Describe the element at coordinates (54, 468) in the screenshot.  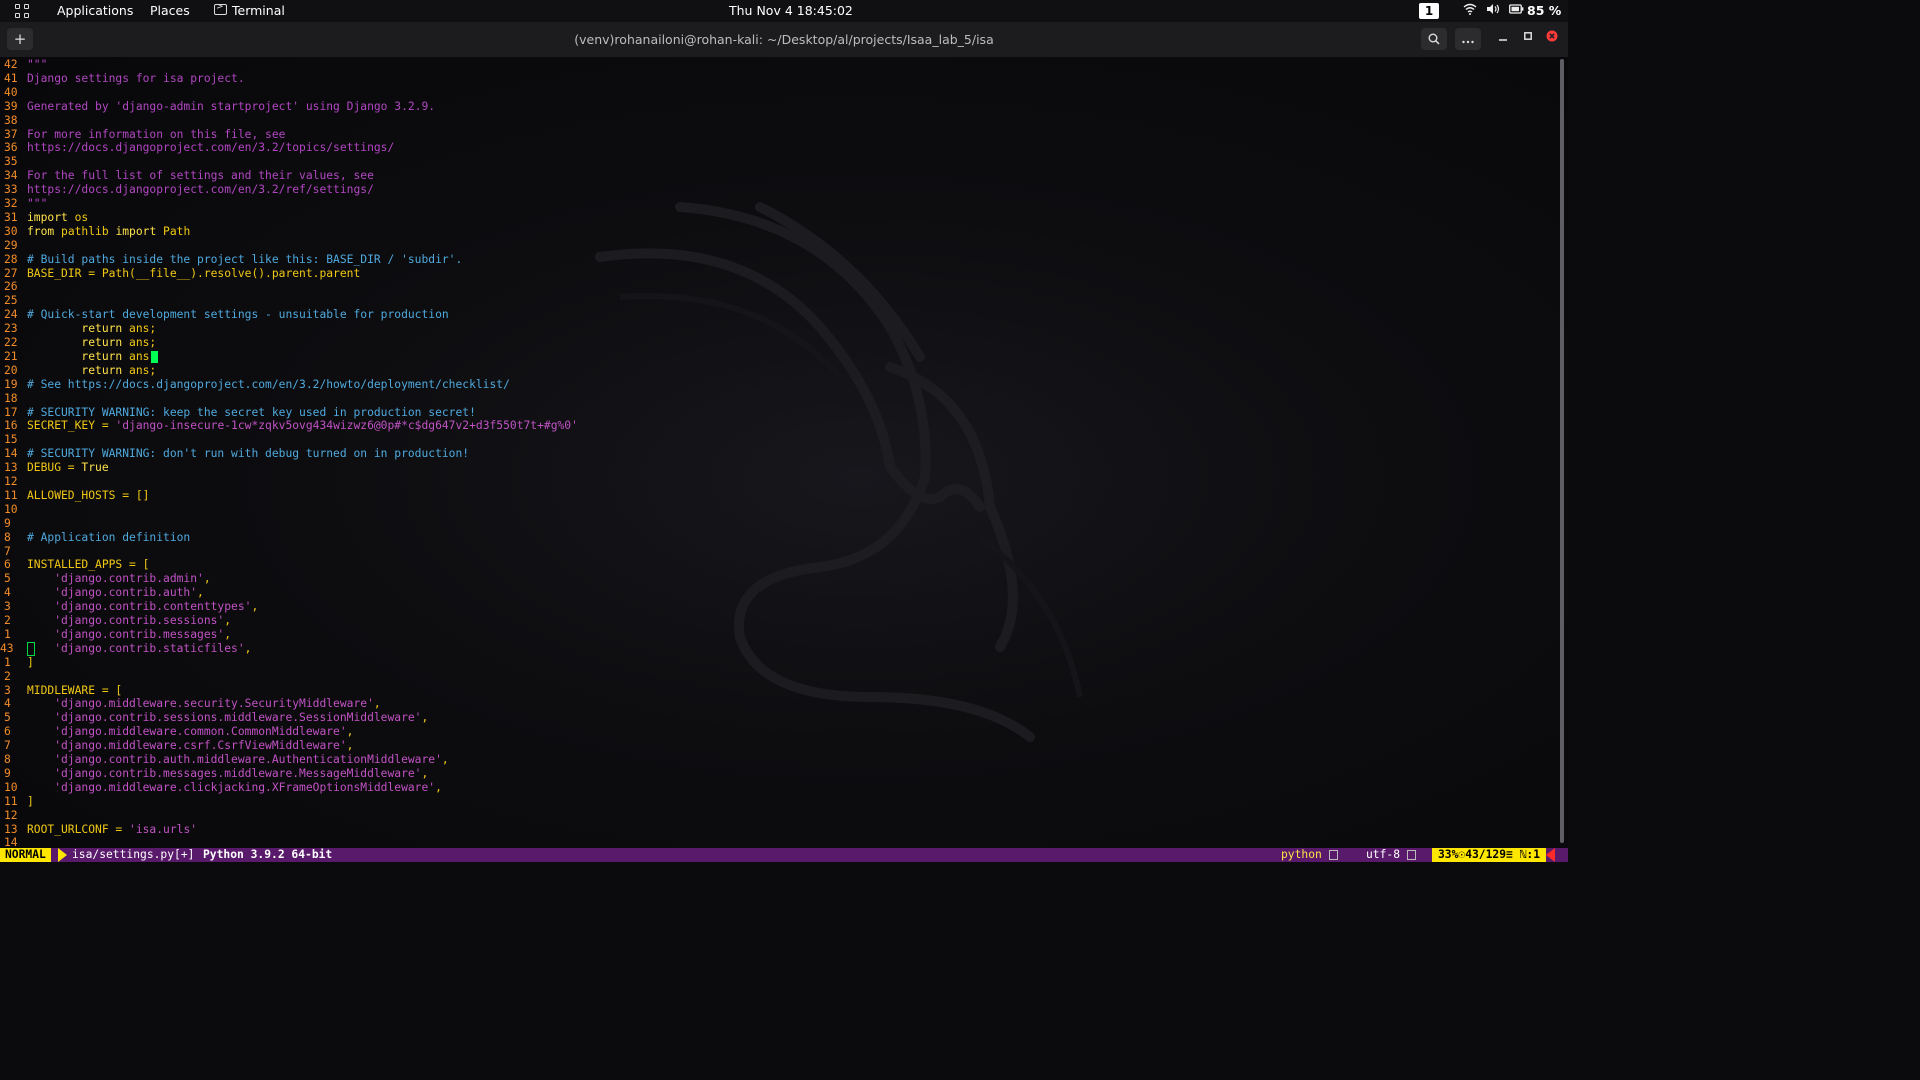
I see `code-line: 13 DEBUG = True` at that location.